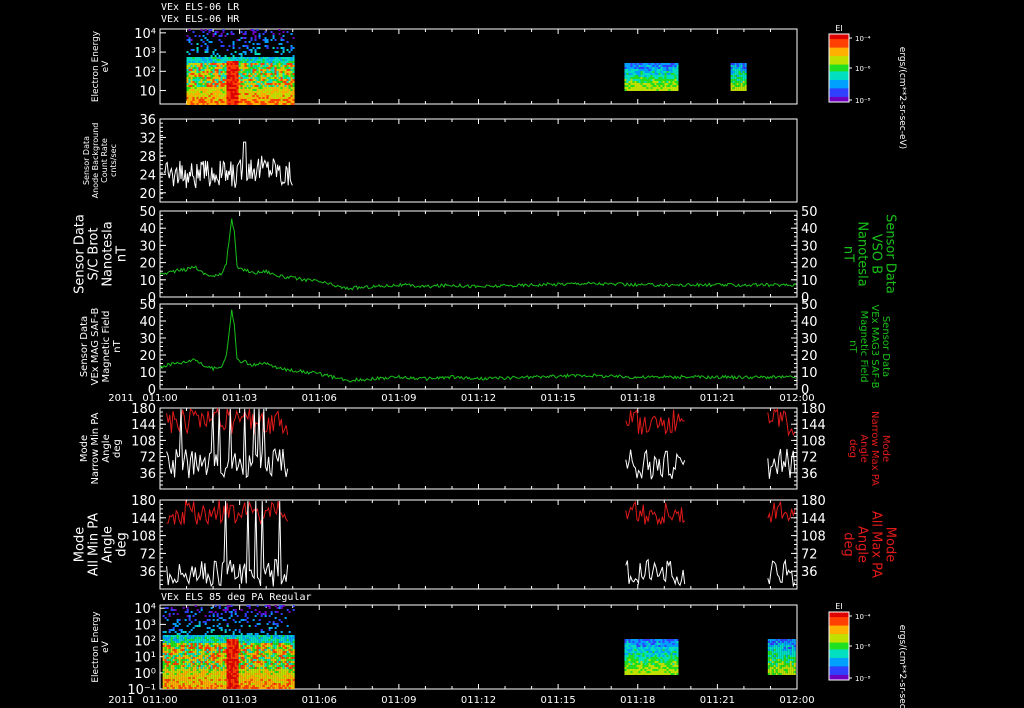 This screenshot has height=708, width=1024. What do you see at coordinates (239, 398) in the screenshot?
I see `x-tick-label: 011:03` at bounding box center [239, 398].